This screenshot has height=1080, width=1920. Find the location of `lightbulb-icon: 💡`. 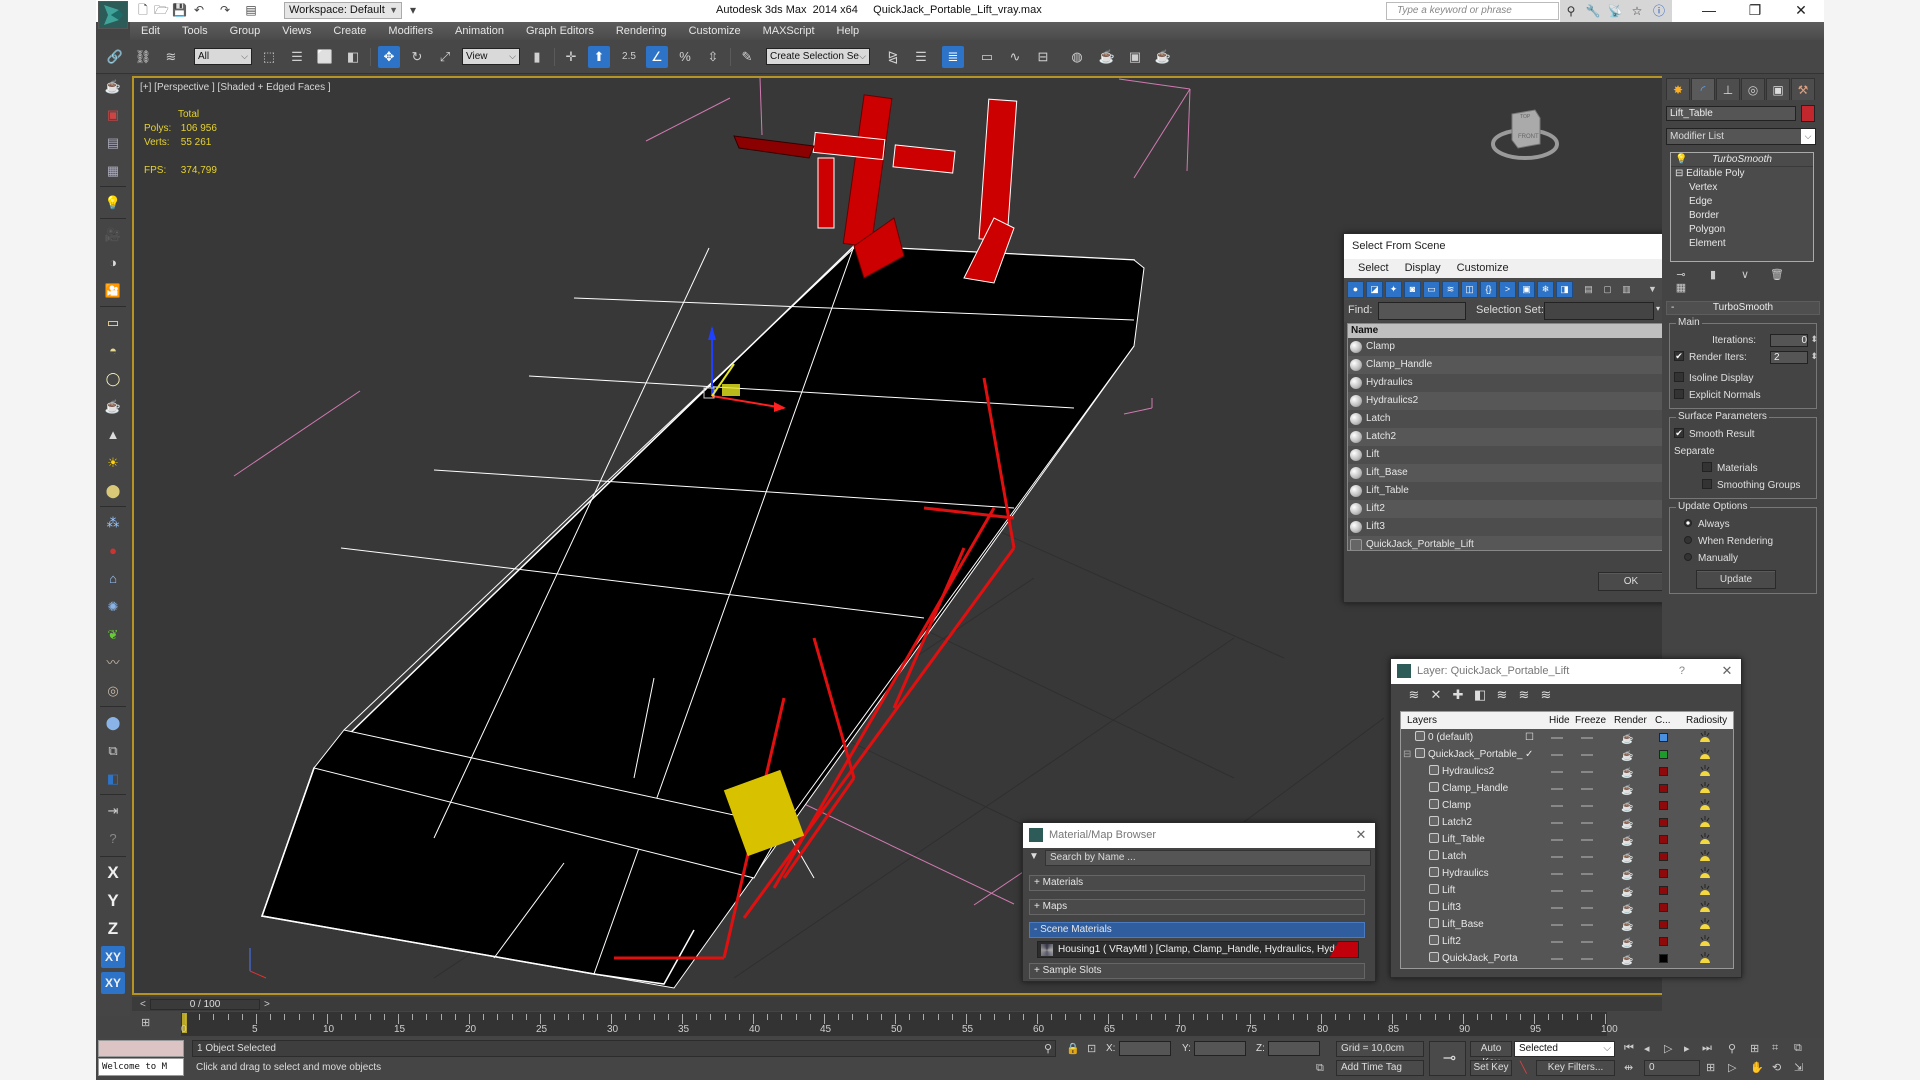

lightbulb-icon: 💡 is located at coordinates (1681, 160).